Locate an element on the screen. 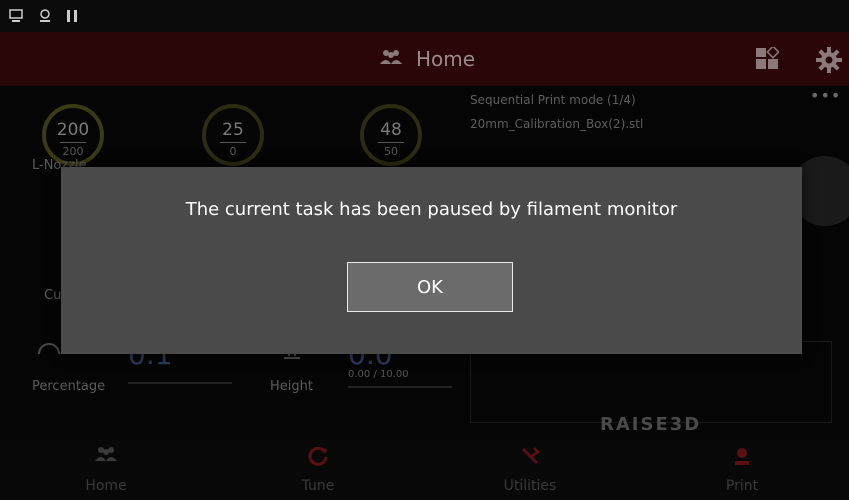 The width and height of the screenshot is (849, 500). brand-logo: RAISE3D is located at coordinates (651, 424).